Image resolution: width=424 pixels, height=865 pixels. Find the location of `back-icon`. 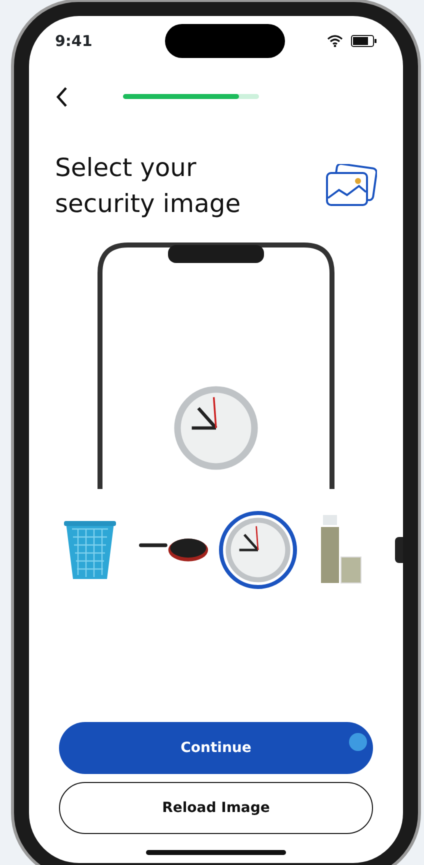

back-icon is located at coordinates (62, 97).